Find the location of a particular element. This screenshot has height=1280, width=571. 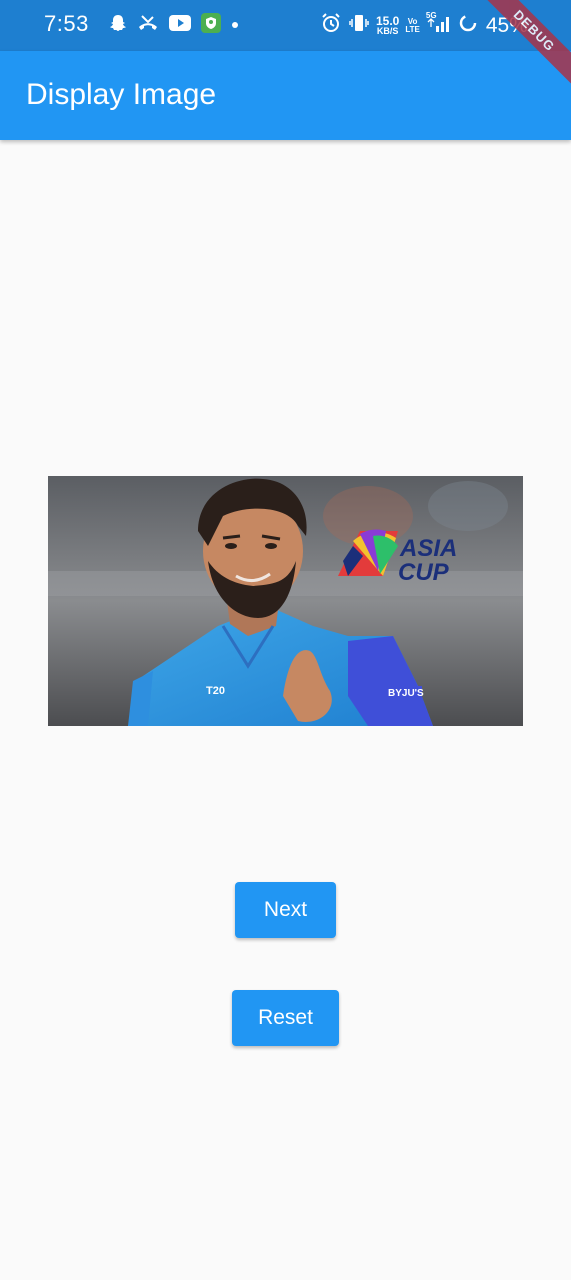

alarm-icon is located at coordinates (331, 25).